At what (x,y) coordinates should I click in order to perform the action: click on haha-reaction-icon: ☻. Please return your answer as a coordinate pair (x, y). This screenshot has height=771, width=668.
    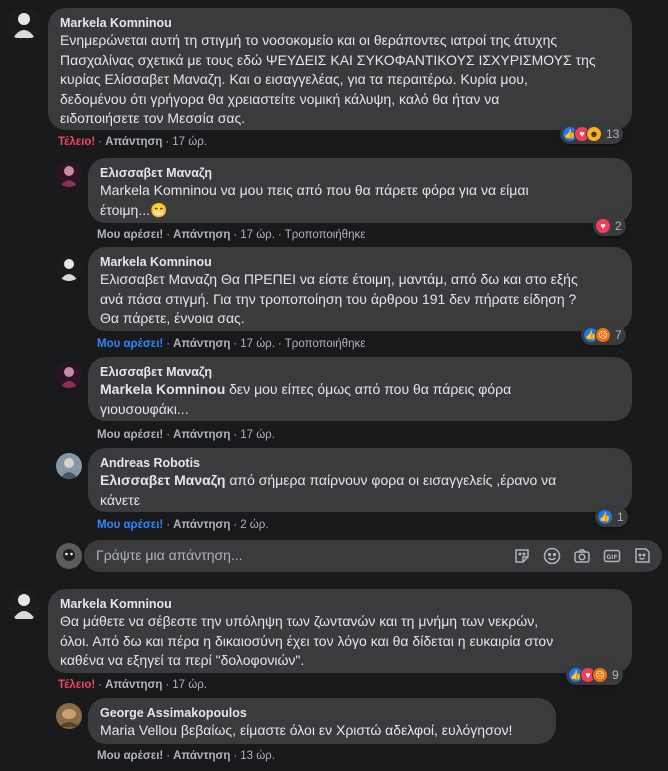
    Looking at the image, I should click on (594, 134).